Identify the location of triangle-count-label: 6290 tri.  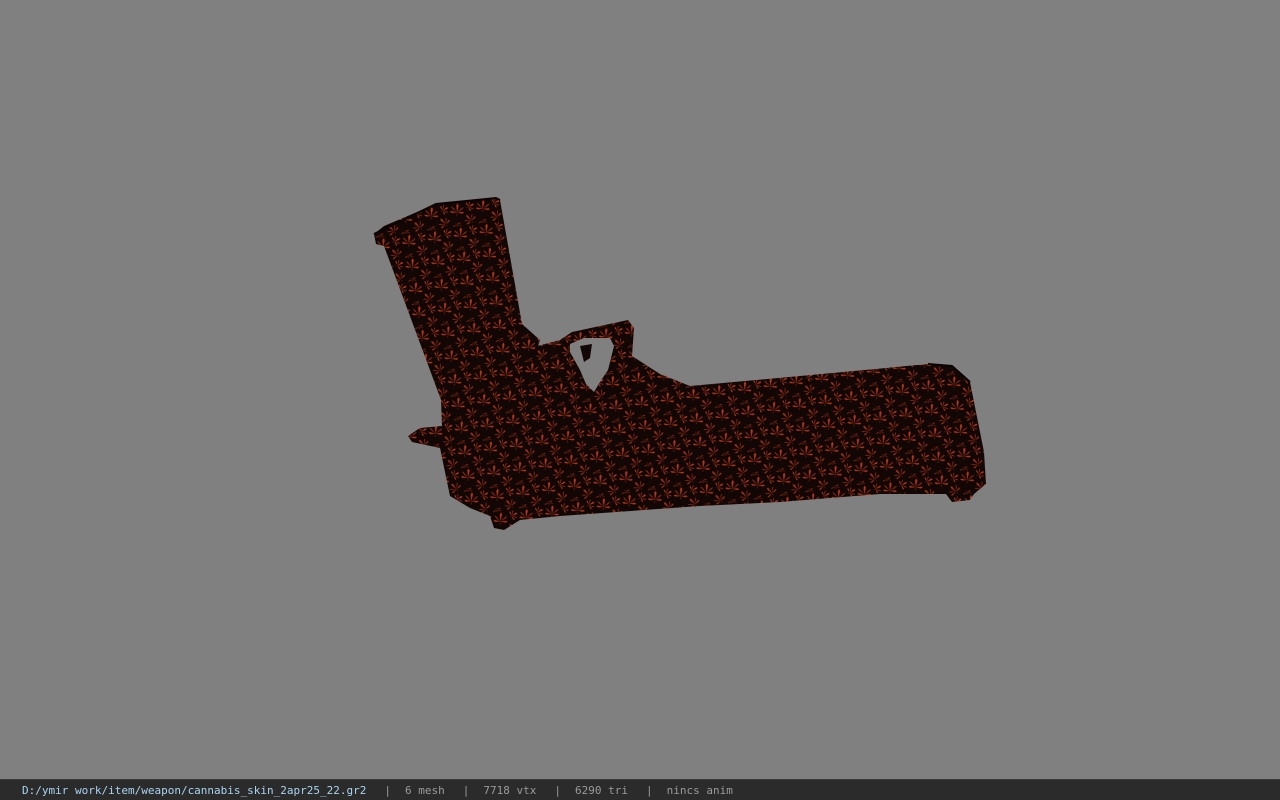
(601, 790).